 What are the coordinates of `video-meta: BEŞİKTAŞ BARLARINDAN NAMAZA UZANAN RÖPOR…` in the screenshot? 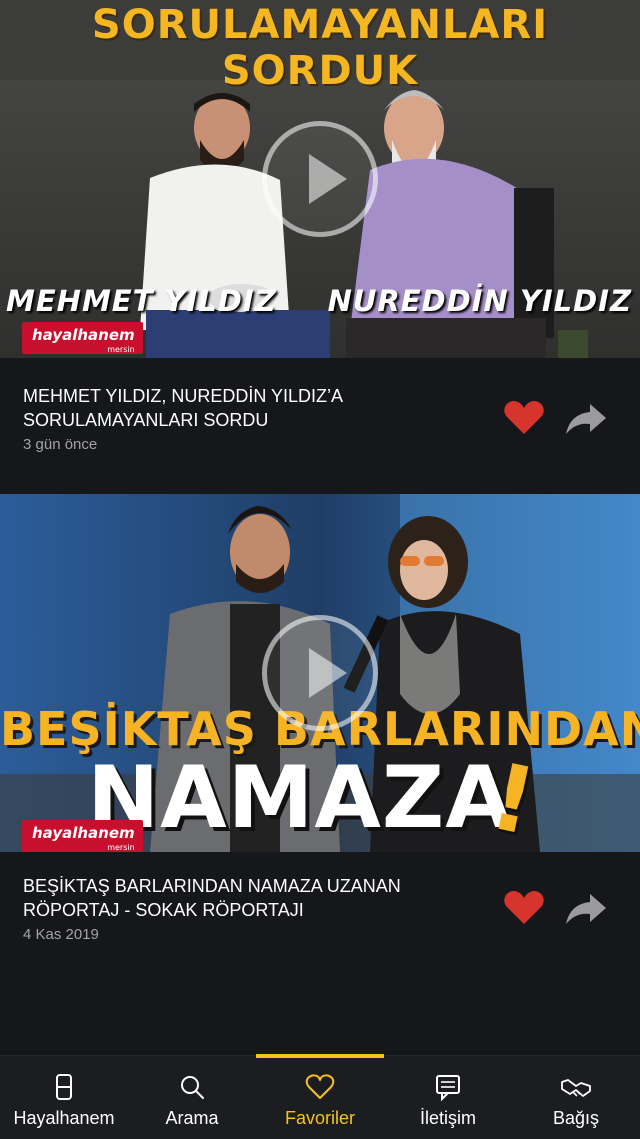 It's located at (320, 908).